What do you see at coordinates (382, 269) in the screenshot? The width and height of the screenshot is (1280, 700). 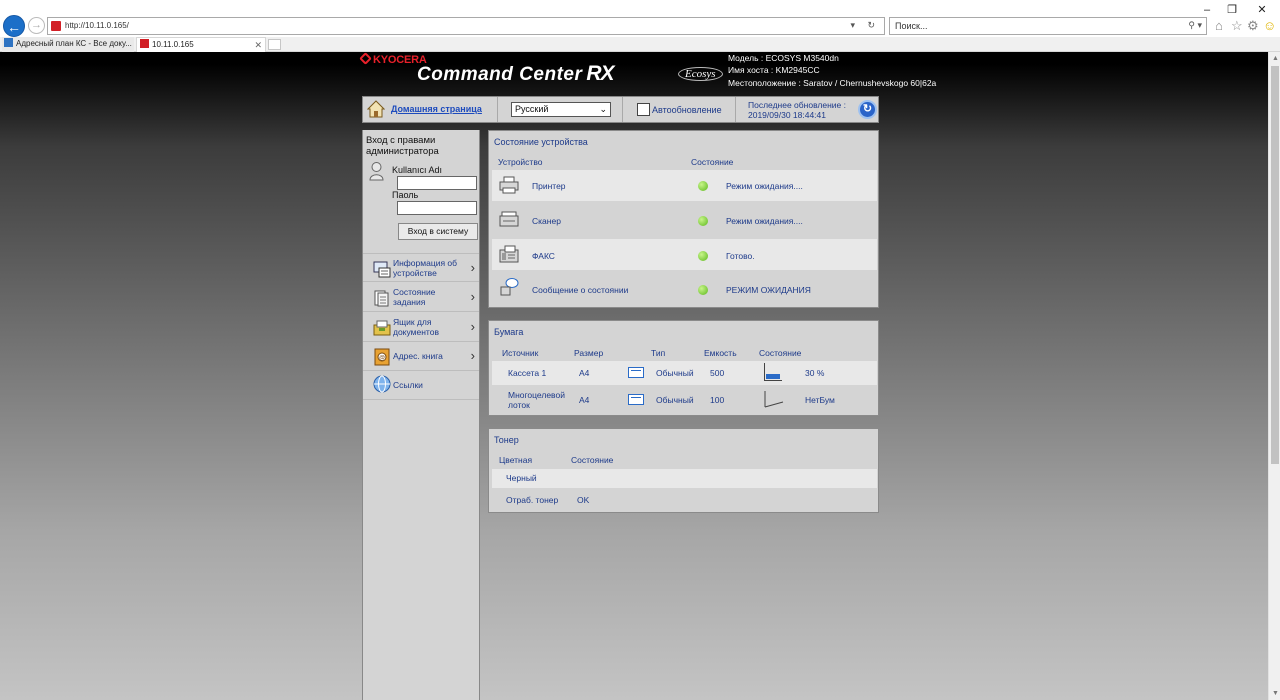 I see `device-info-icon` at bounding box center [382, 269].